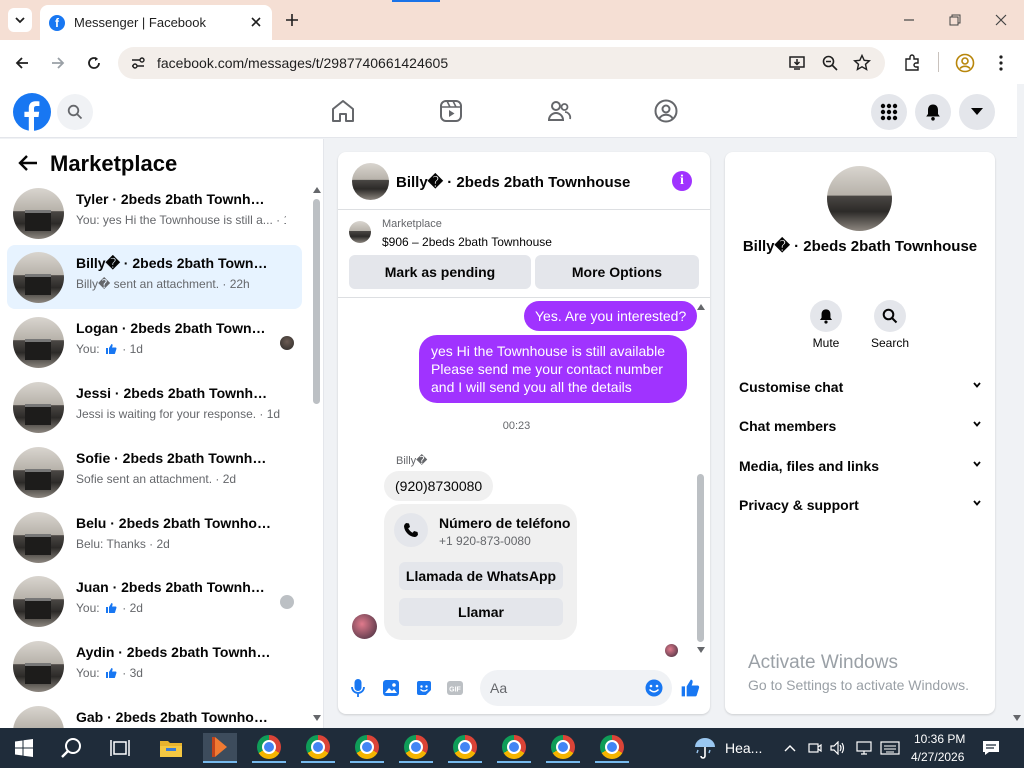 This screenshot has height=768, width=1024. Describe the element at coordinates (75, 112) in the screenshot. I see `facebook-search-button` at that location.